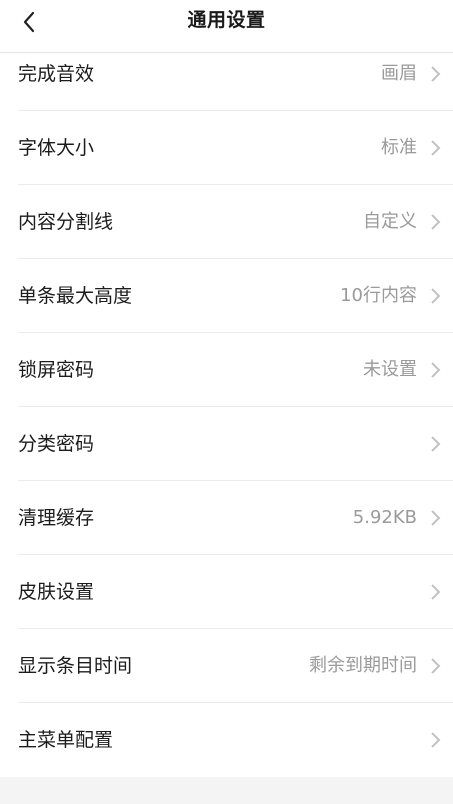  I want to click on settings-row-max-height: 单条最大高度 10行内容, so click(226, 296).